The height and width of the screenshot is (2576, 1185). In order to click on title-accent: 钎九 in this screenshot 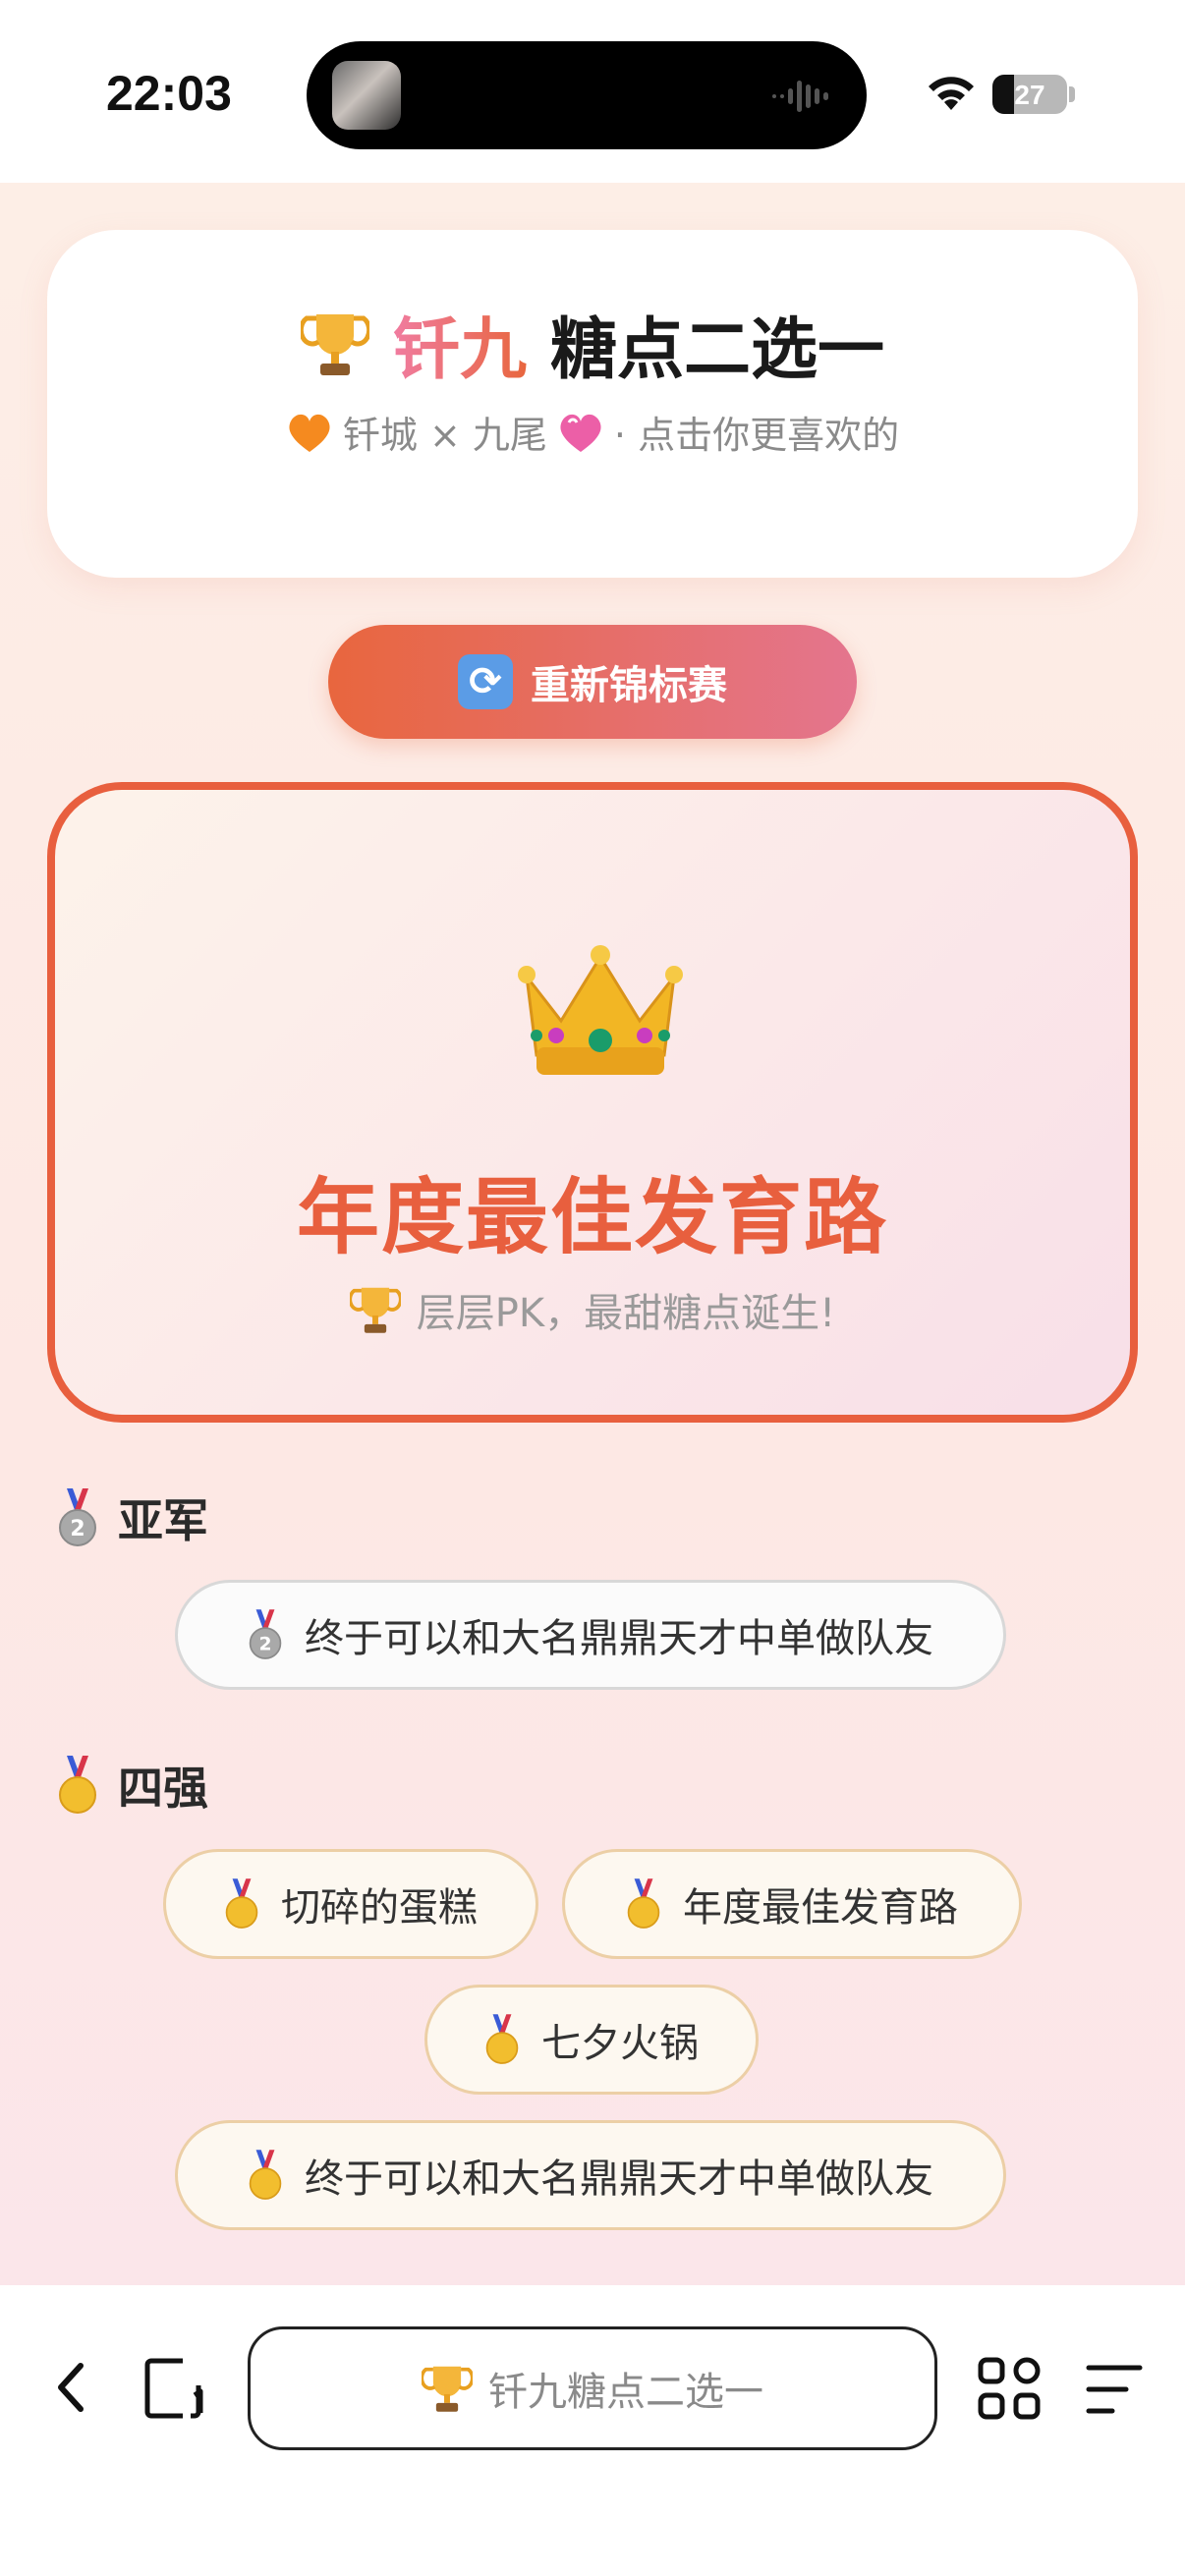, I will do `click(460, 343)`.